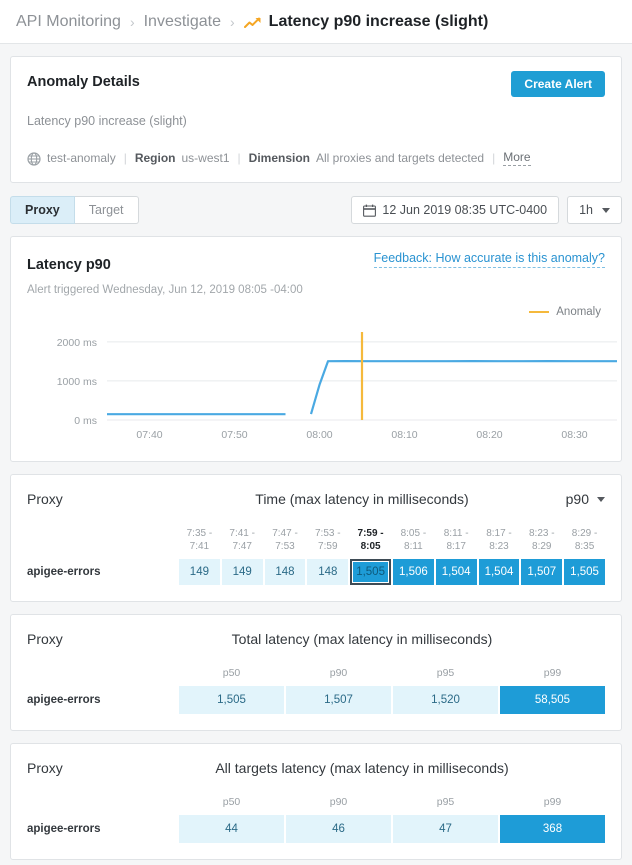 The width and height of the screenshot is (632, 865). What do you see at coordinates (328, 540) in the screenshot?
I see `time-column-header: 7:53 -7:59` at bounding box center [328, 540].